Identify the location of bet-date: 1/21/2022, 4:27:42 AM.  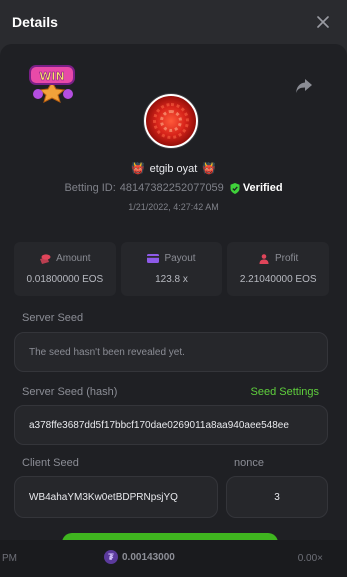
(173, 207).